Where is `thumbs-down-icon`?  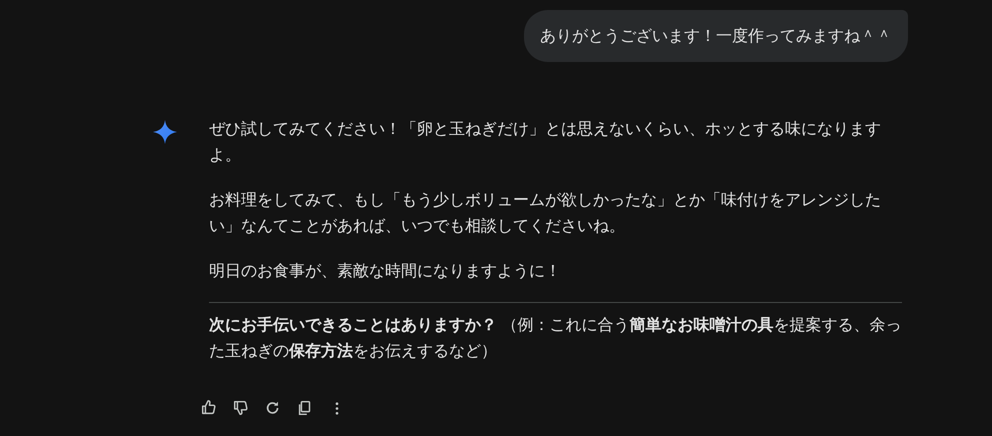 thumbs-down-icon is located at coordinates (241, 408).